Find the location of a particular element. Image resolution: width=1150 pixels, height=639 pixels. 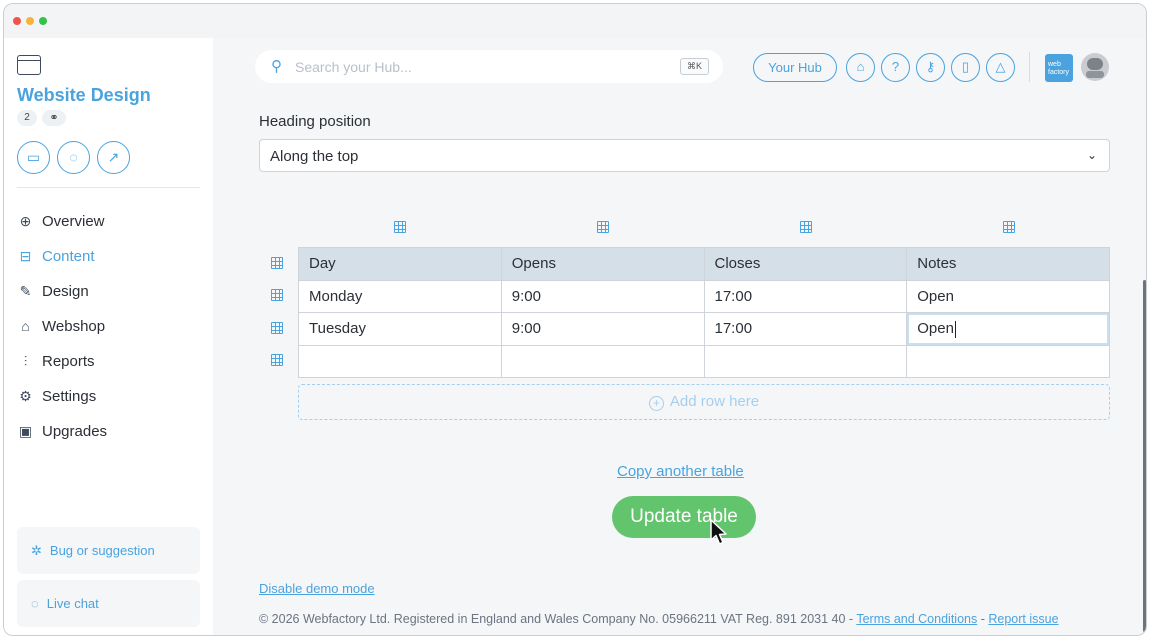

table-header-cell: Opens is located at coordinates (602, 264).